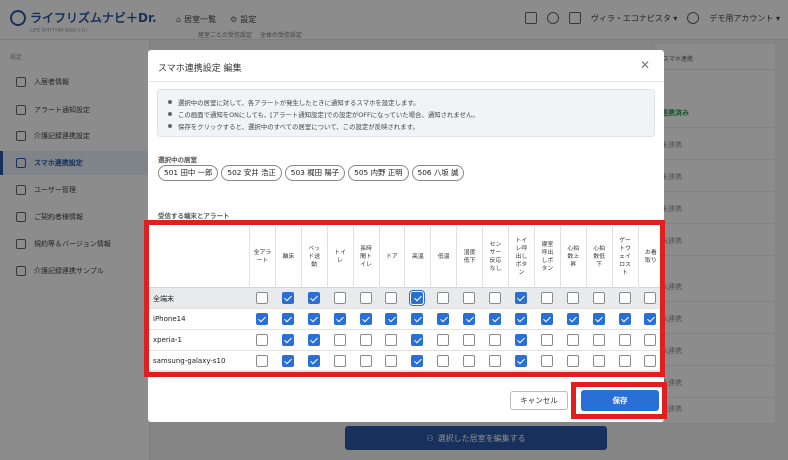  I want to click on notice-line: 保存をクリックすると、選択中のすべての居室について、この設定が反映されます。, so click(406, 126).